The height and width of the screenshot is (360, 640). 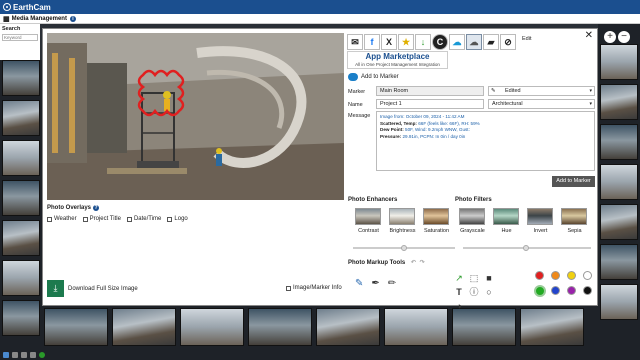 I want to click on enhancer-brightness: Brightness, so click(x=402, y=221).